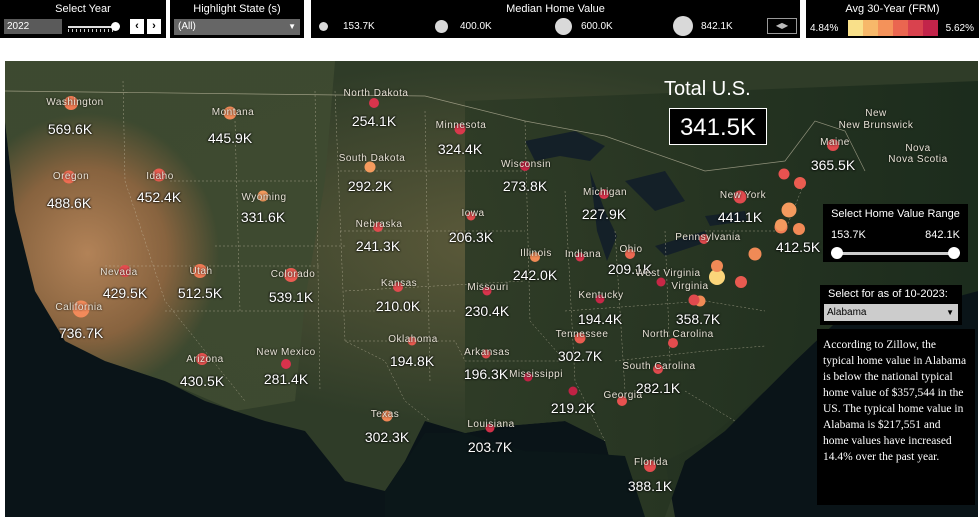  What do you see at coordinates (650, 486) in the screenshot?
I see `state-value-florida: 388.1K` at bounding box center [650, 486].